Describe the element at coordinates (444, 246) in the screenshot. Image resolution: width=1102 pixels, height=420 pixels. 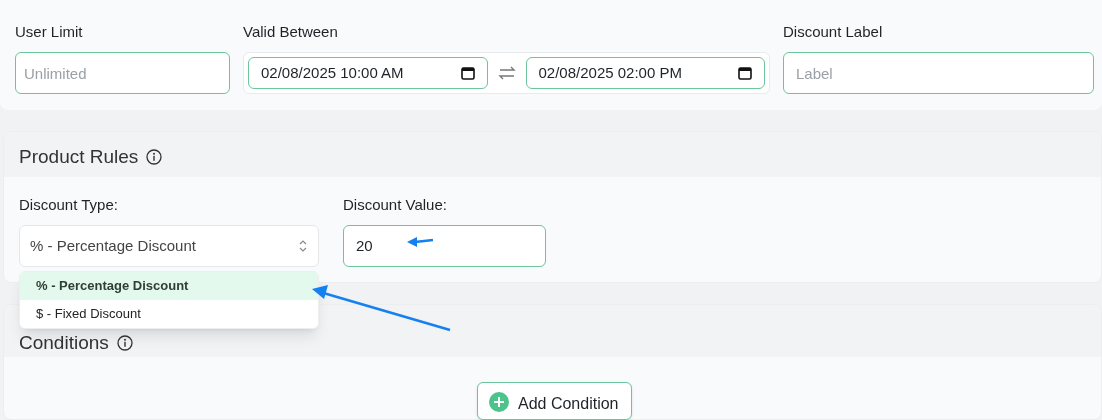
I see `input-field: 20` at that location.